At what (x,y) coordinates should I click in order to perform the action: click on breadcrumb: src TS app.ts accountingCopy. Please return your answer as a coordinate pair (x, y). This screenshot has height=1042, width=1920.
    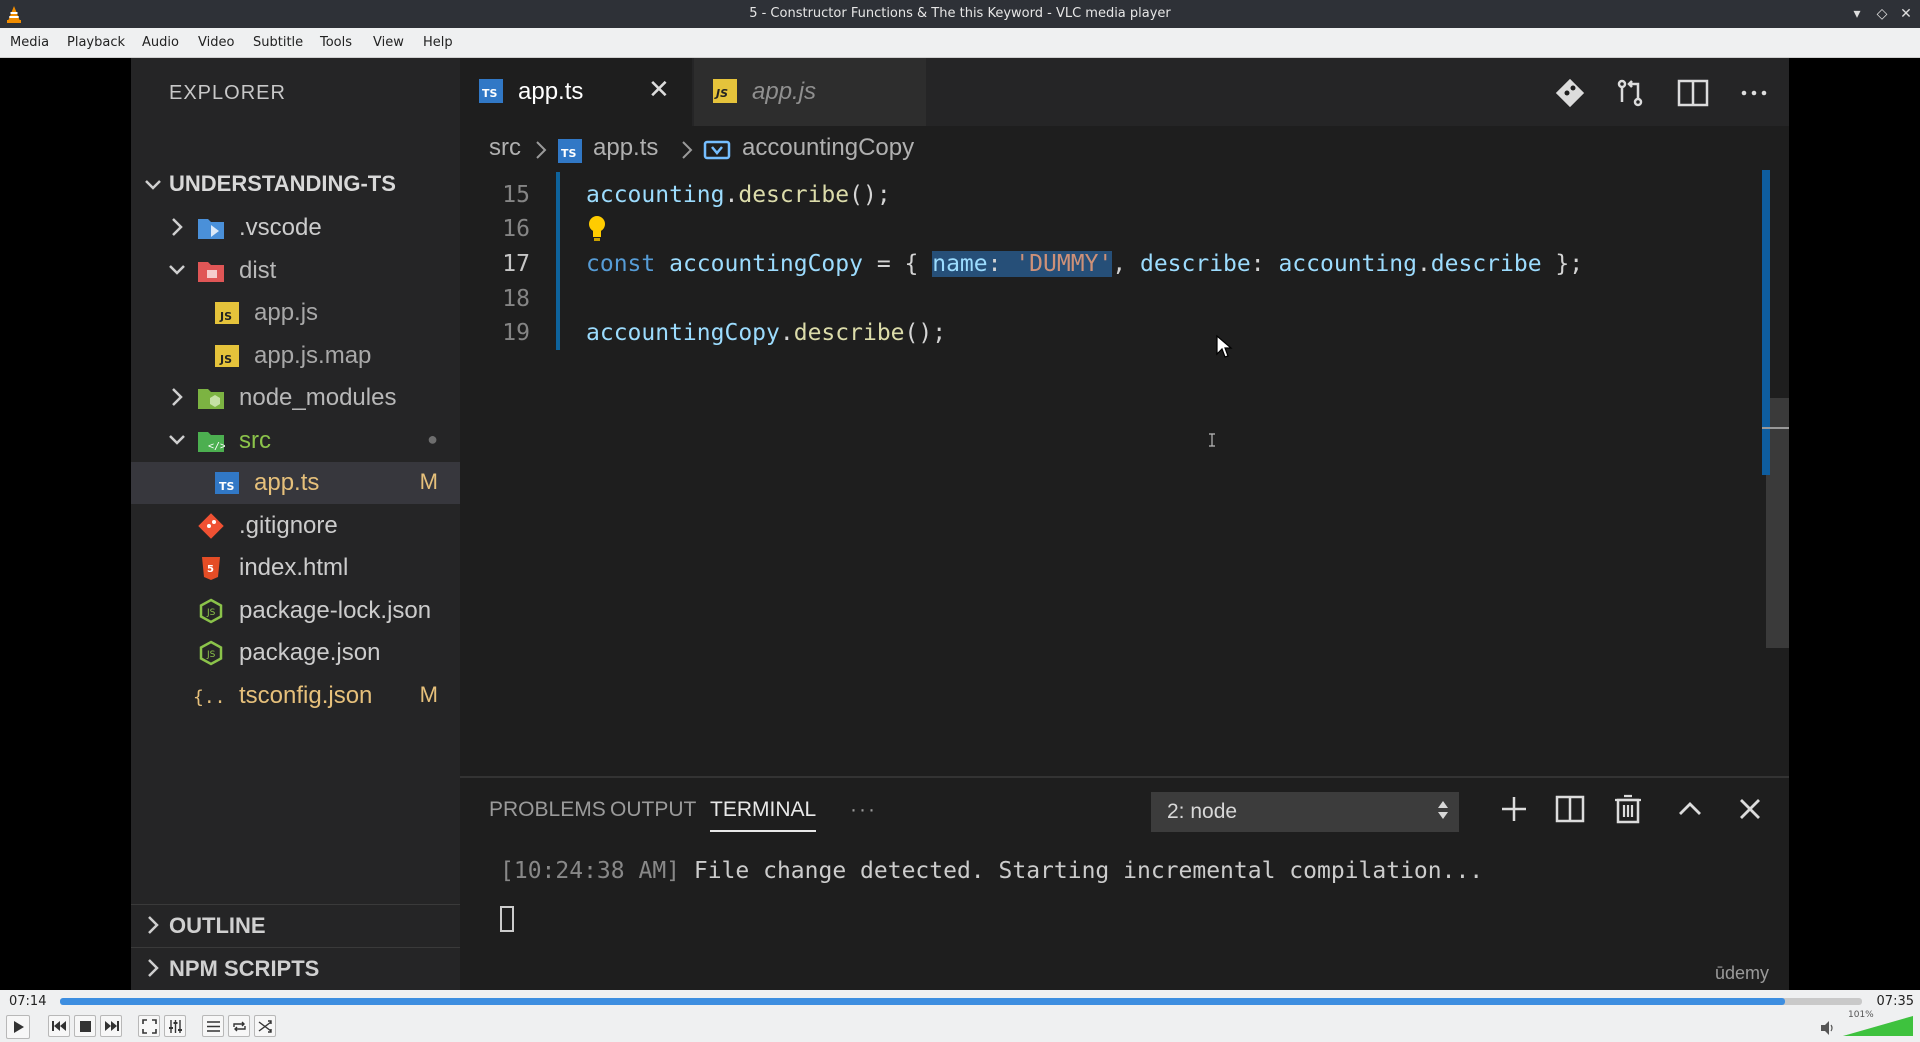
    Looking at the image, I should click on (1124, 147).